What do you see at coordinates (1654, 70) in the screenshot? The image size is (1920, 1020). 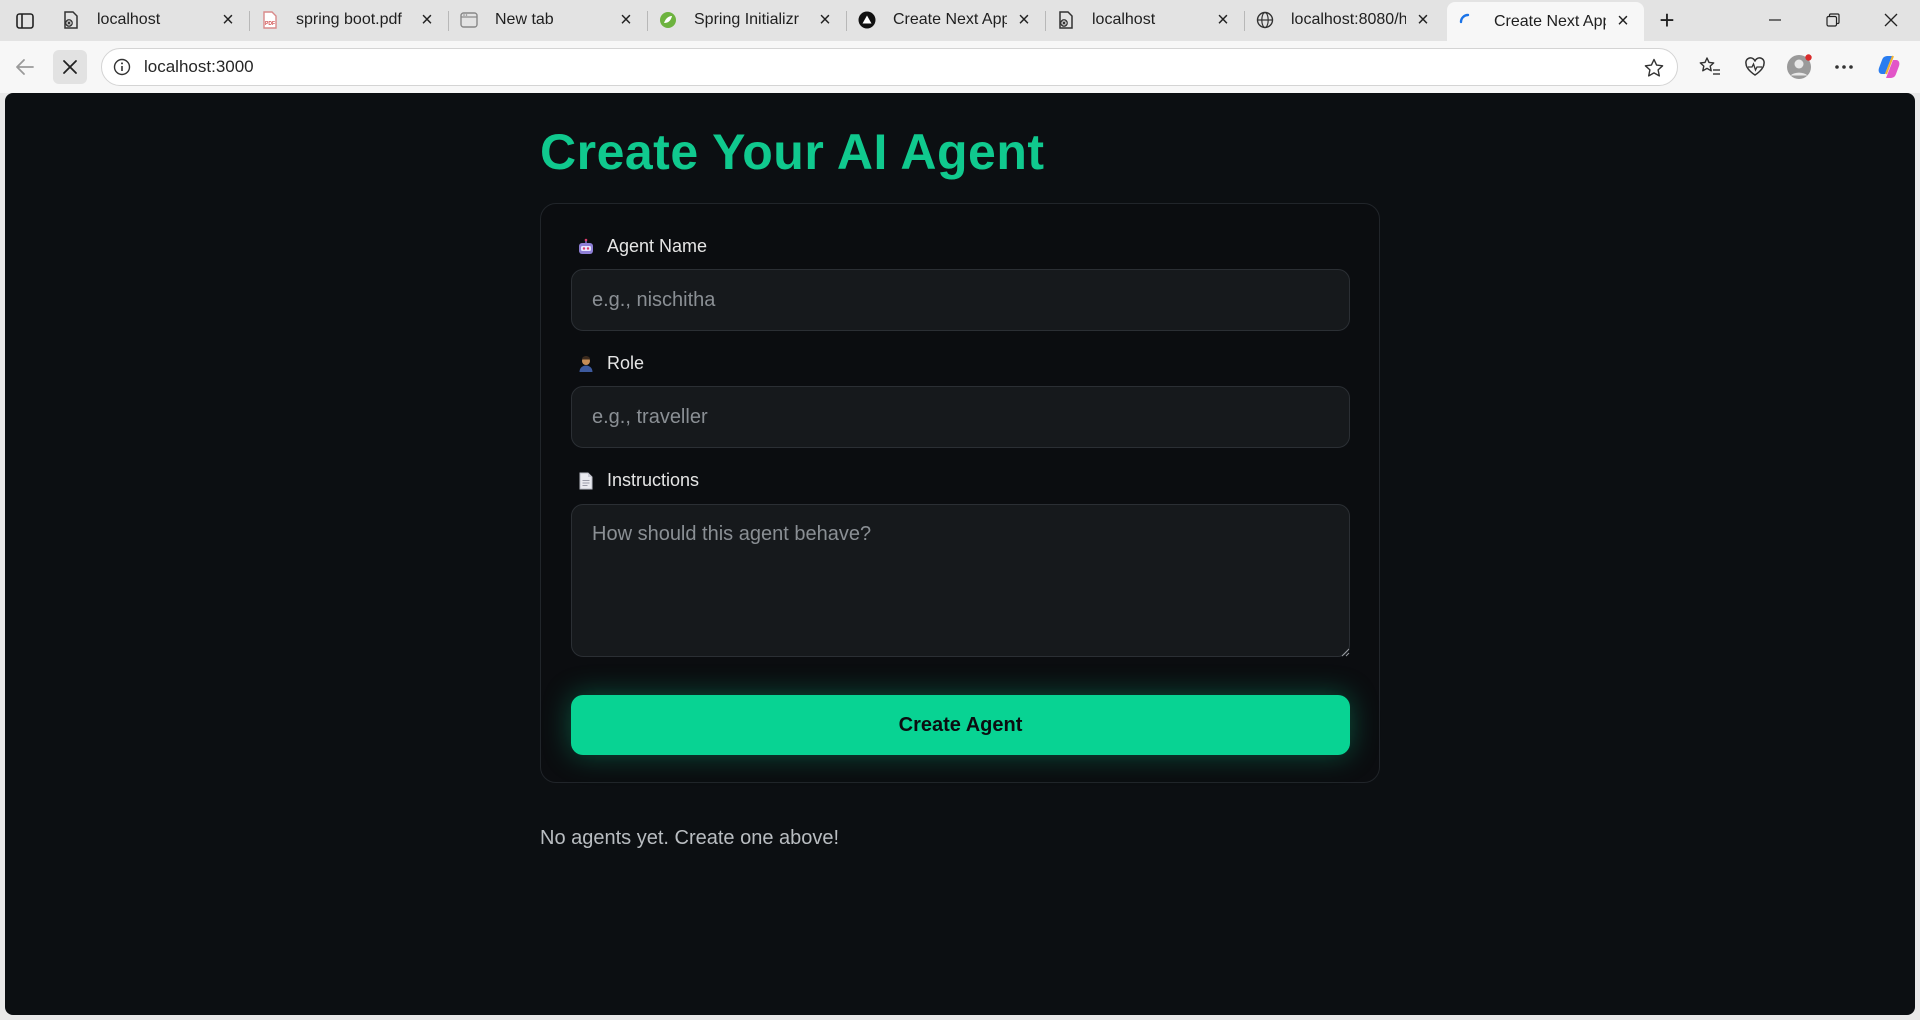 I see `favorite-star-icon` at bounding box center [1654, 70].